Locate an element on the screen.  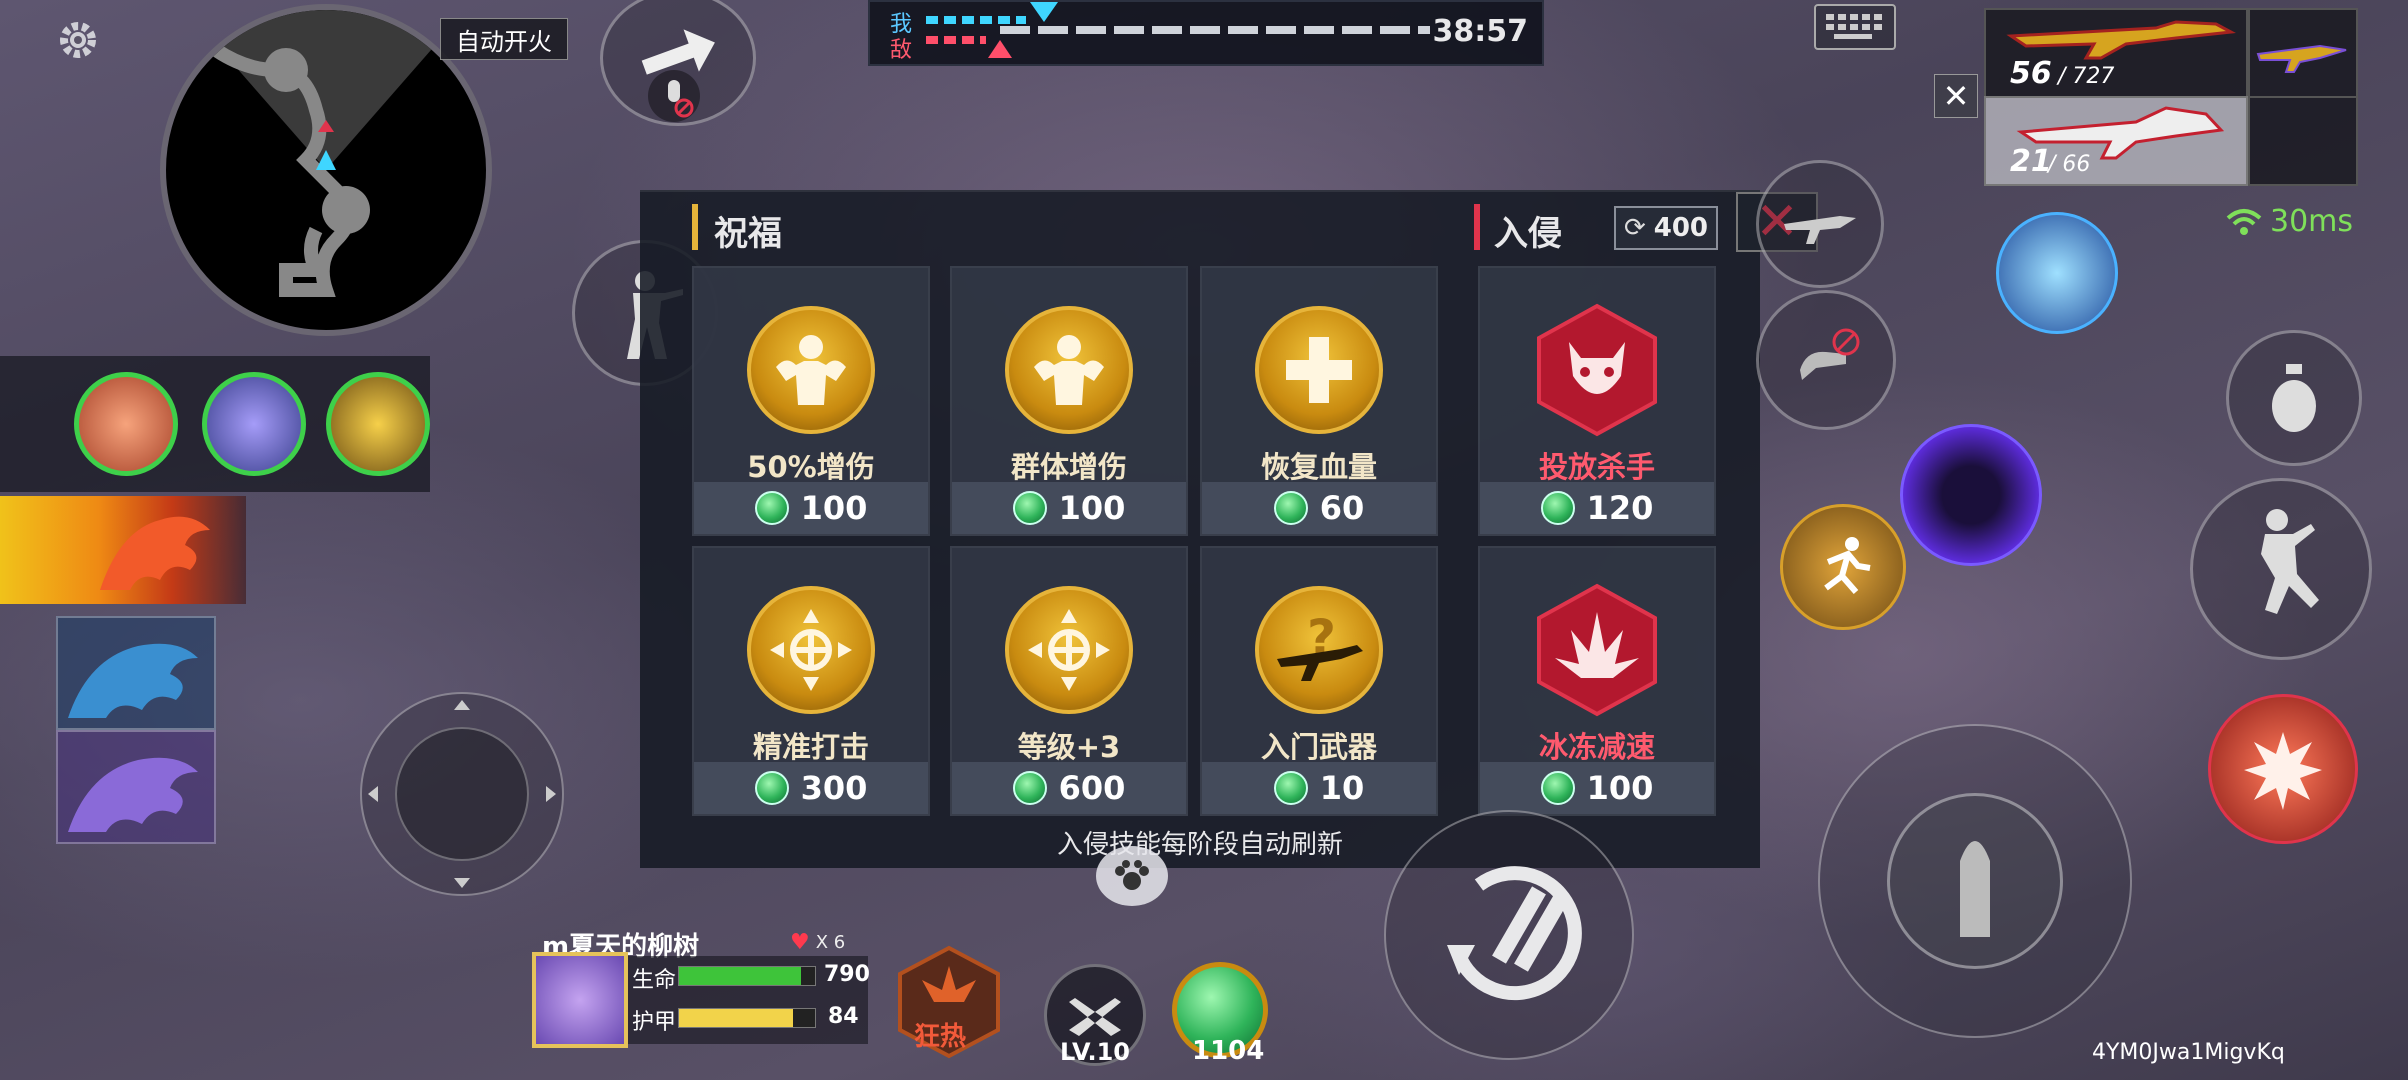
reload-bullets-icon is located at coordinates (1514, 933).